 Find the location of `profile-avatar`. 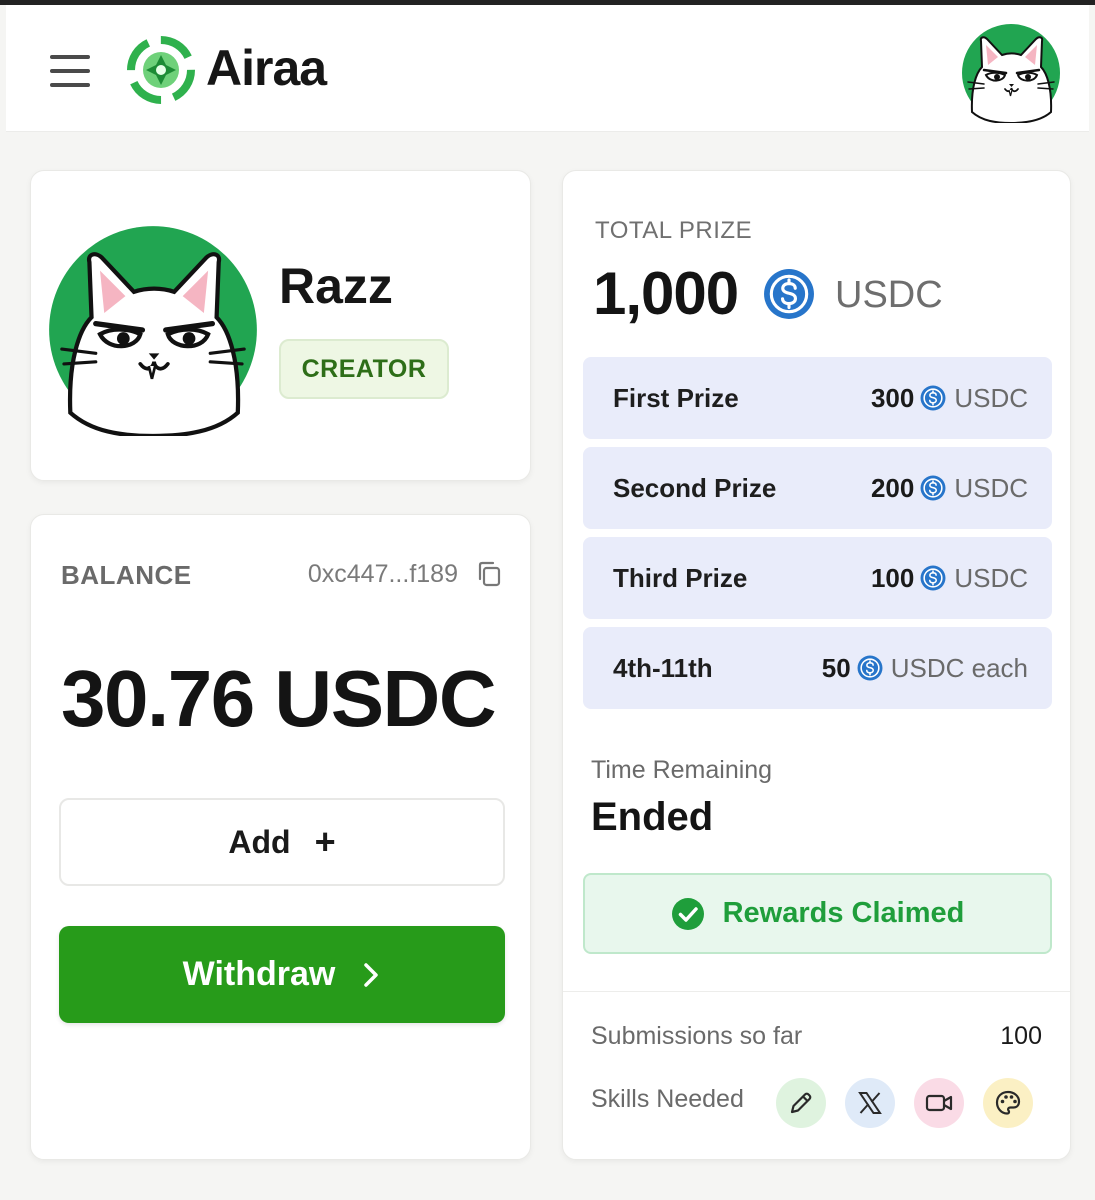

profile-avatar is located at coordinates (153, 330).